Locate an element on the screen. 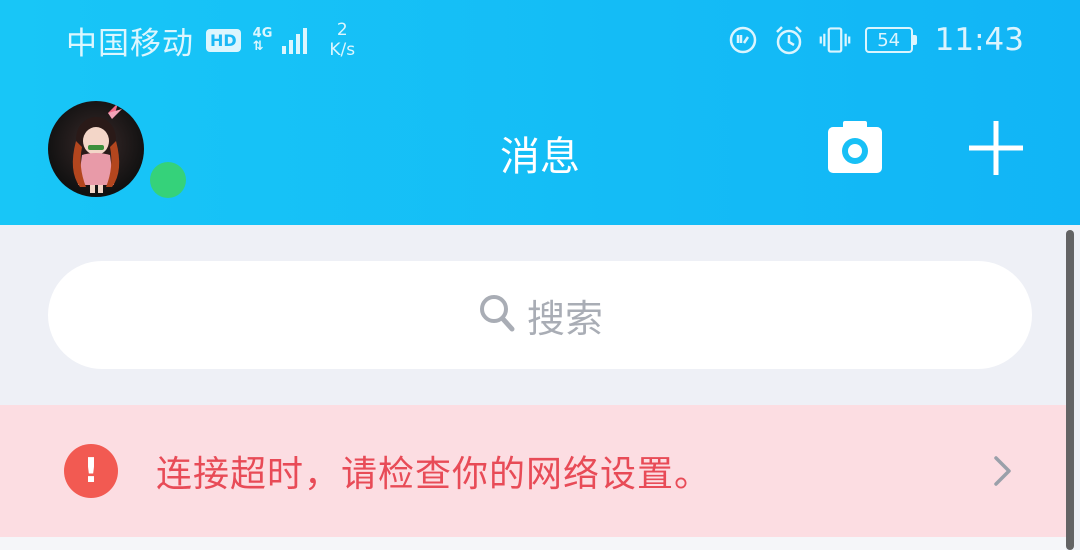  vibrate-icon is located at coordinates (835, 40).